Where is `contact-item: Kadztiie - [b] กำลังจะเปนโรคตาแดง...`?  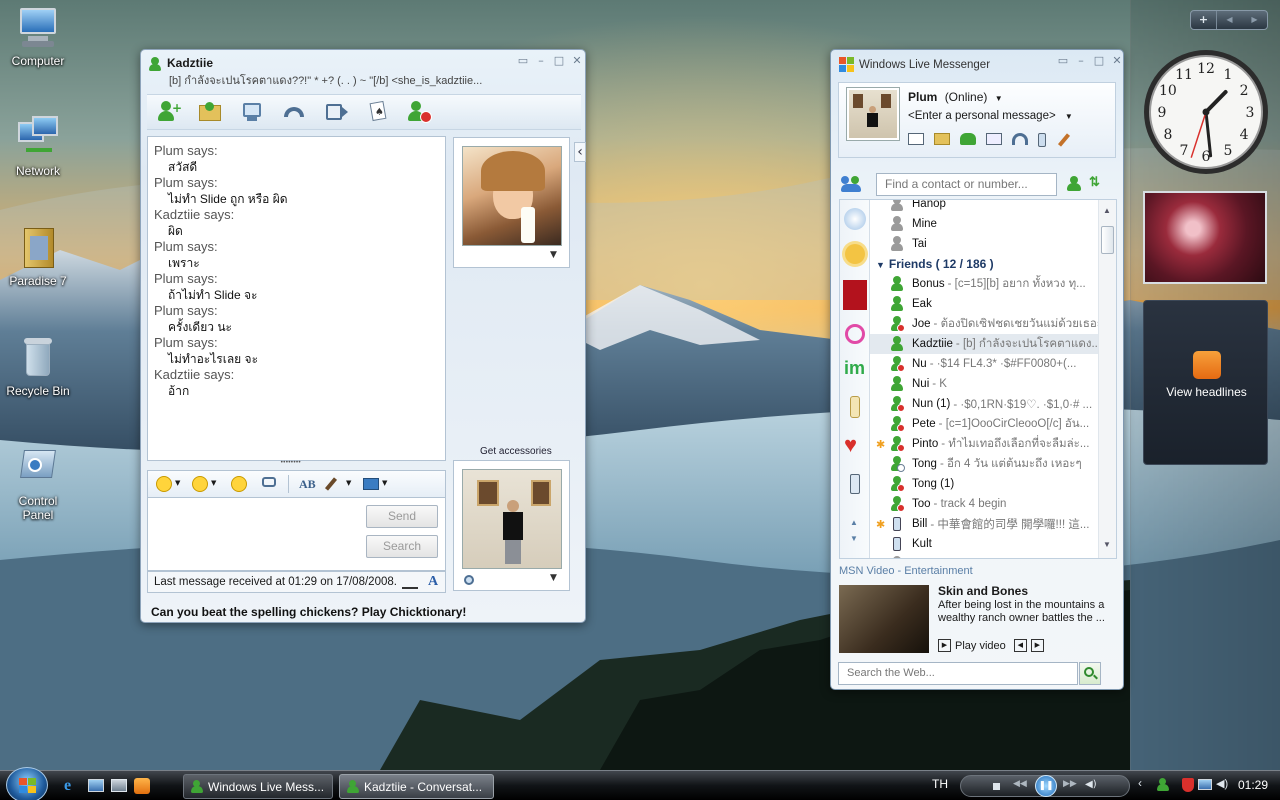
contact-item: Kadztiie - [b] กำลังจะเปนโรคตาแดง... is located at coordinates (984, 344).